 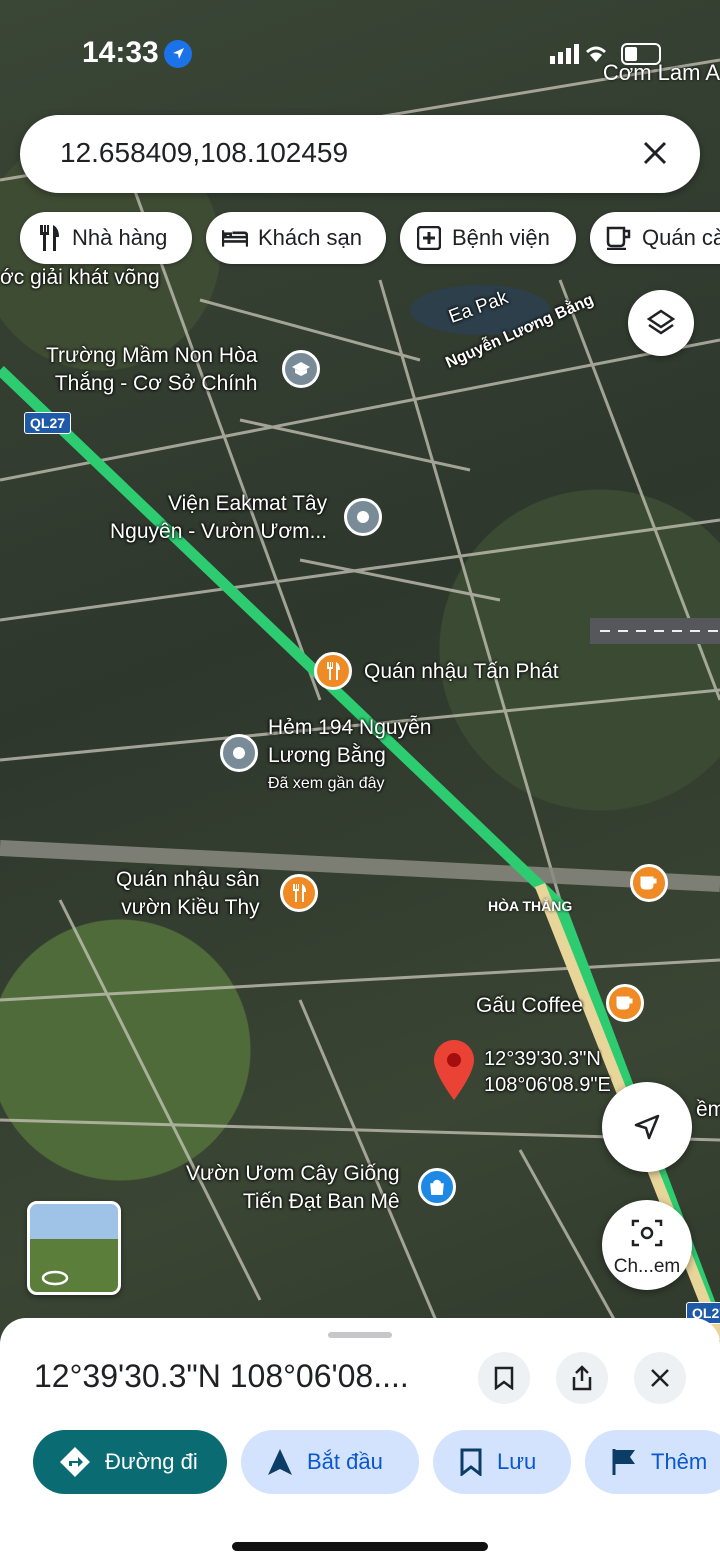 What do you see at coordinates (80, 277) in the screenshot?
I see `map-label-drink-shop: ớc giải khát võng` at bounding box center [80, 277].